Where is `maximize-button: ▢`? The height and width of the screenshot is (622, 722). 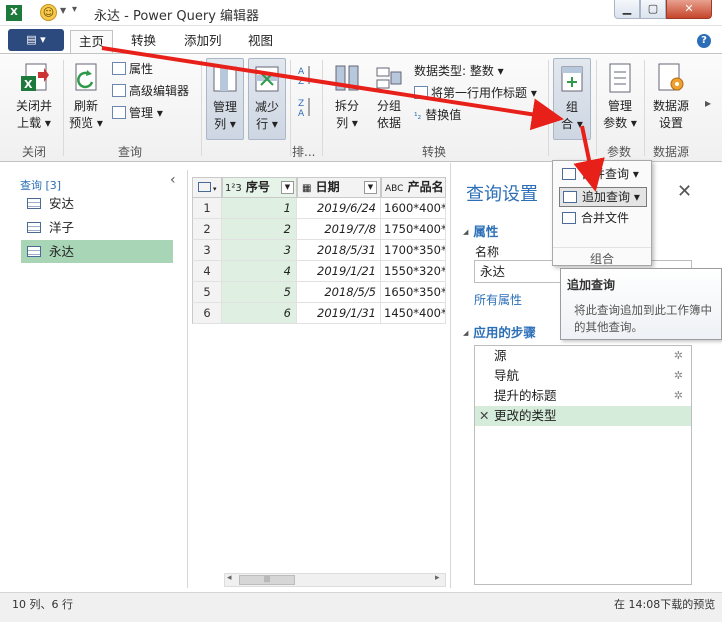 maximize-button: ▢ is located at coordinates (653, 9).